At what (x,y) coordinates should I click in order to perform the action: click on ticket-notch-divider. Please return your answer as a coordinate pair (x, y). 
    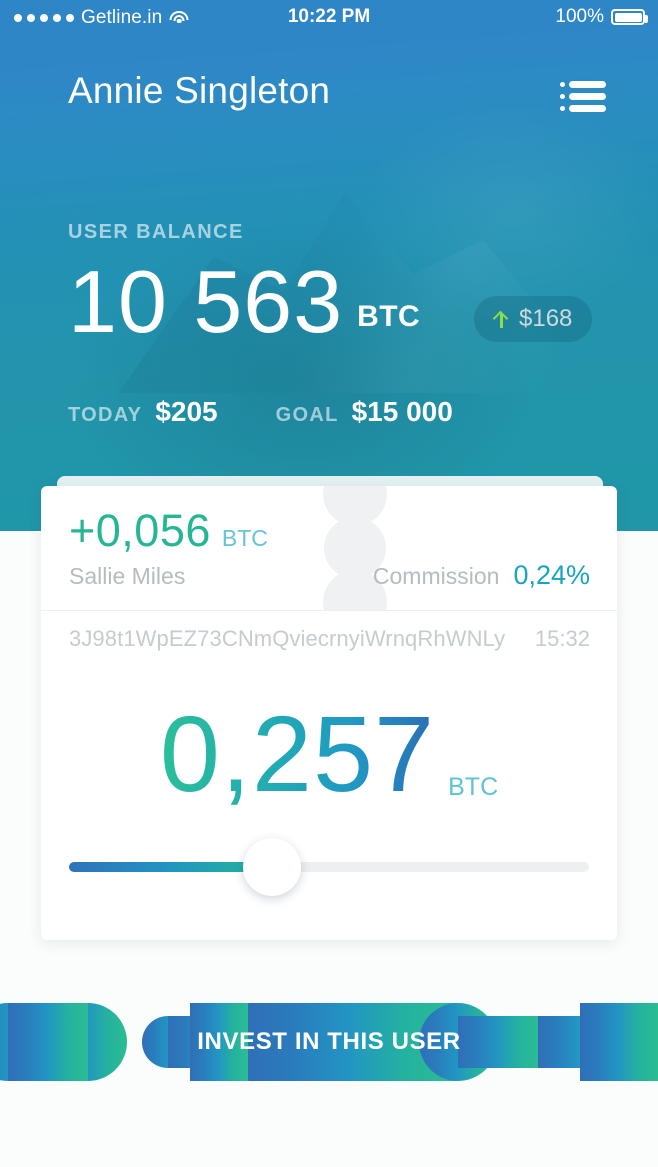
    Looking at the image, I should click on (355, 548).